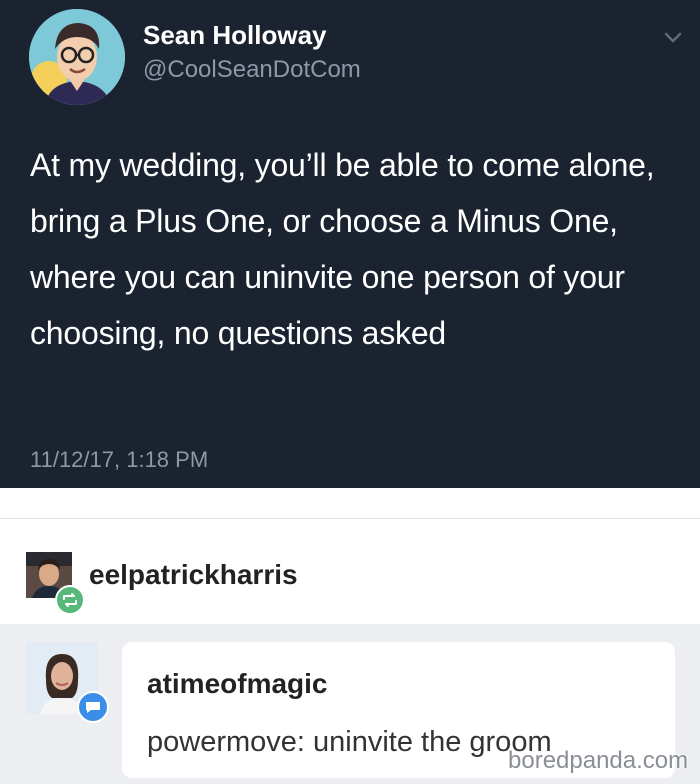 The width and height of the screenshot is (700, 784). I want to click on comment-icon-graphic, so click(93, 707).